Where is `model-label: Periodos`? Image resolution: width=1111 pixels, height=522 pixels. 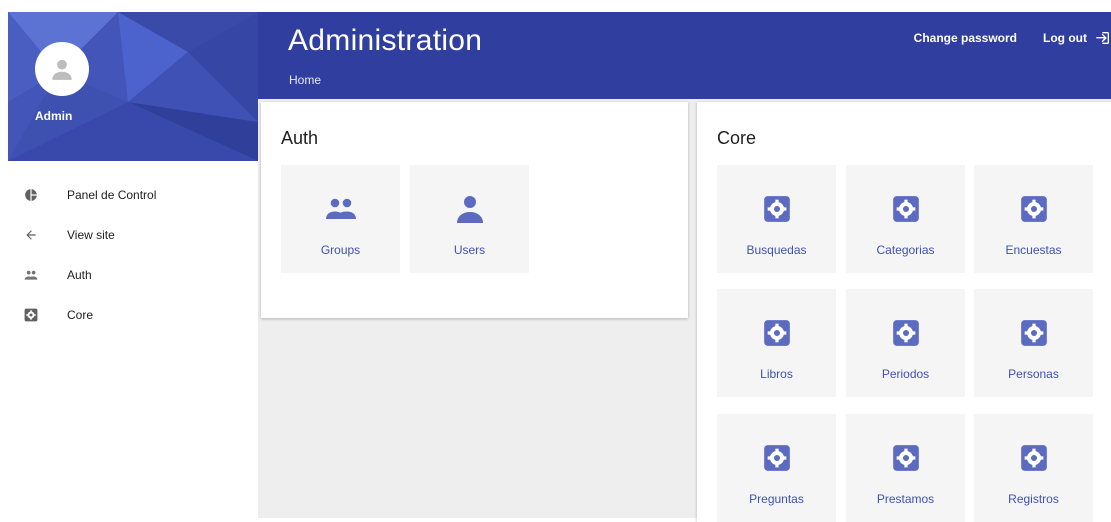 model-label: Periodos is located at coordinates (905, 374).